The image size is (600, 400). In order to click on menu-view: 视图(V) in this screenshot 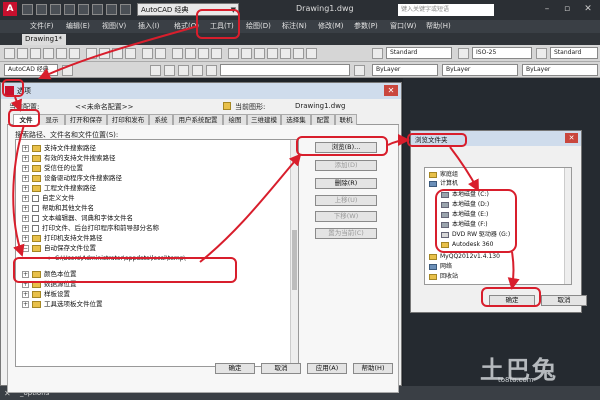, I will do `click(114, 26)`.